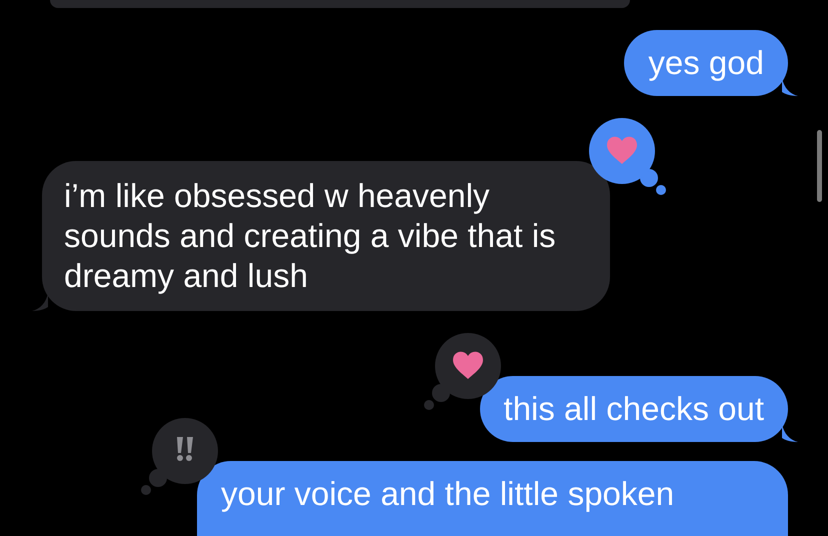 Image resolution: width=828 pixels, height=536 pixels. I want to click on exclamation-icon, so click(185, 449).